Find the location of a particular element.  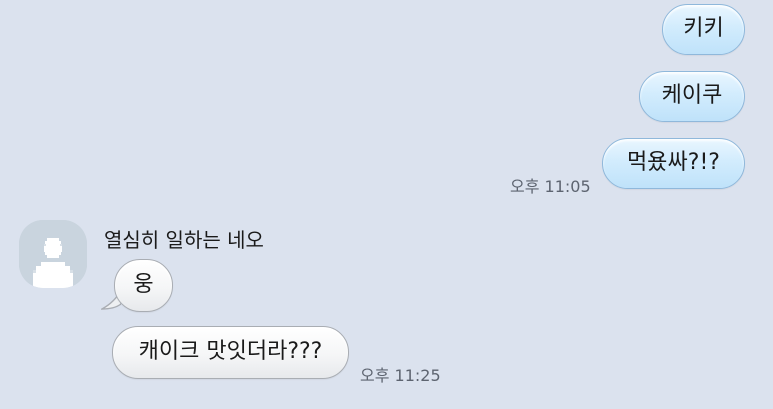

incoming-message-bubble: 웅 is located at coordinates (143, 285).